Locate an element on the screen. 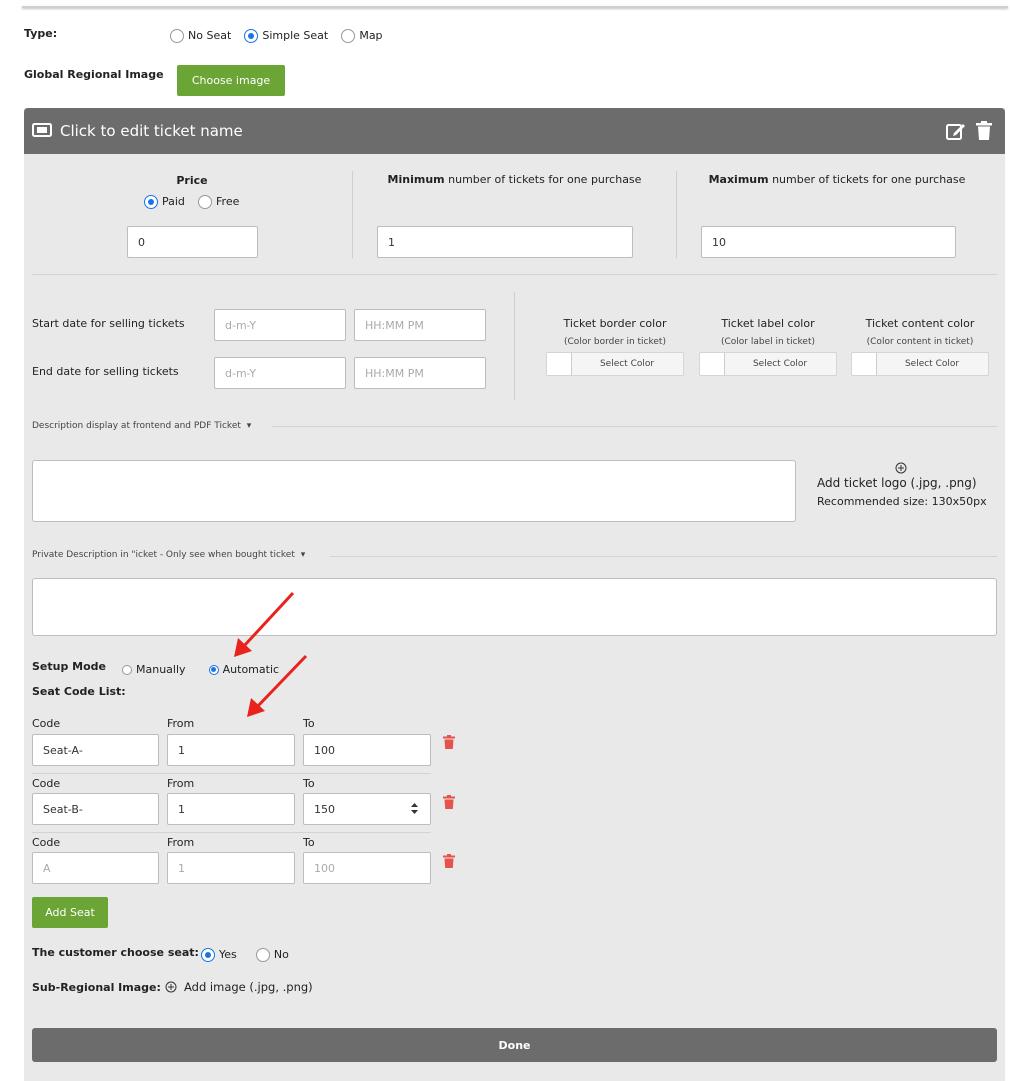 The height and width of the screenshot is (1081, 1010). choose-seat-radio-group: Yes No is located at coordinates (249, 953).